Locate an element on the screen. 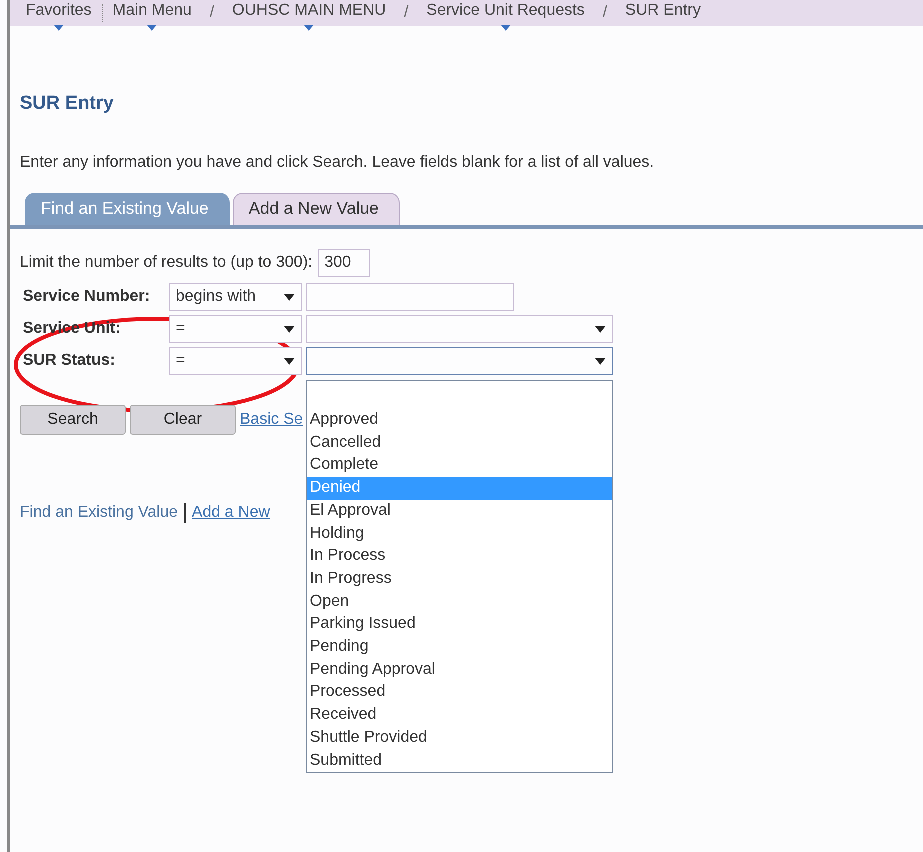 The width and height of the screenshot is (923, 852). breadcrumb-link: Main Menu is located at coordinates (152, 13).